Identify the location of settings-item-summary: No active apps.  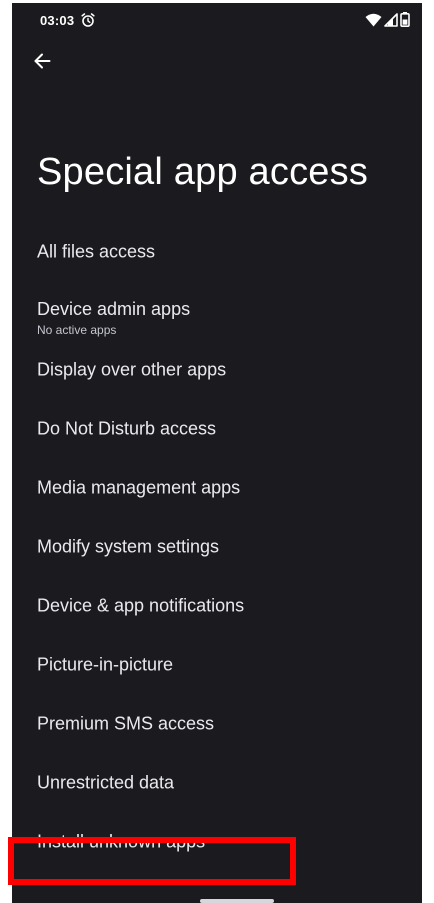
(77, 330).